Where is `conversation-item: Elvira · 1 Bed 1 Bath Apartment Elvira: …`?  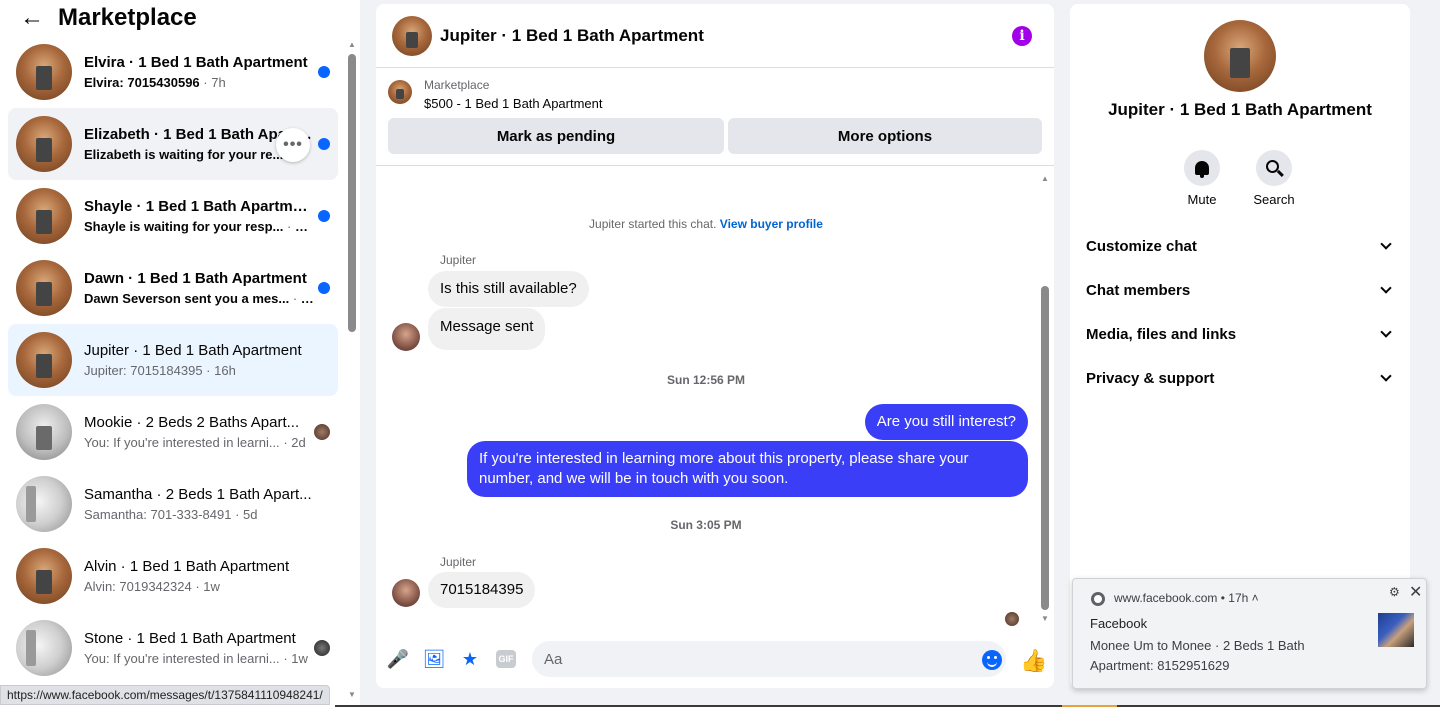 conversation-item: Elvira · 1 Bed 1 Bath Apartment Elvira: … is located at coordinates (173, 72).